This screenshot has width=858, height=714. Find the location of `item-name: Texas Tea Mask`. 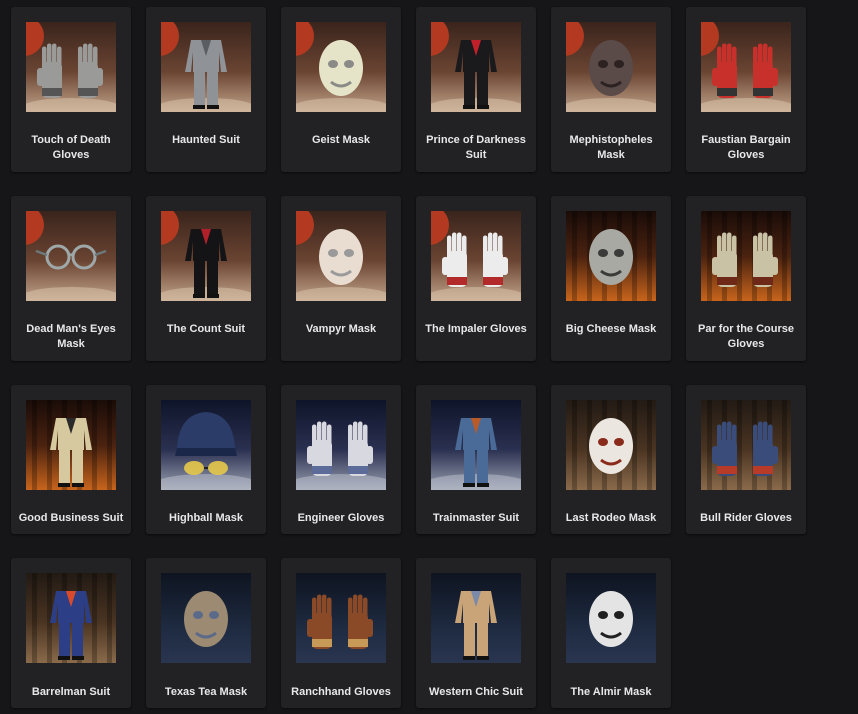

item-name: Texas Tea Mask is located at coordinates (206, 692).